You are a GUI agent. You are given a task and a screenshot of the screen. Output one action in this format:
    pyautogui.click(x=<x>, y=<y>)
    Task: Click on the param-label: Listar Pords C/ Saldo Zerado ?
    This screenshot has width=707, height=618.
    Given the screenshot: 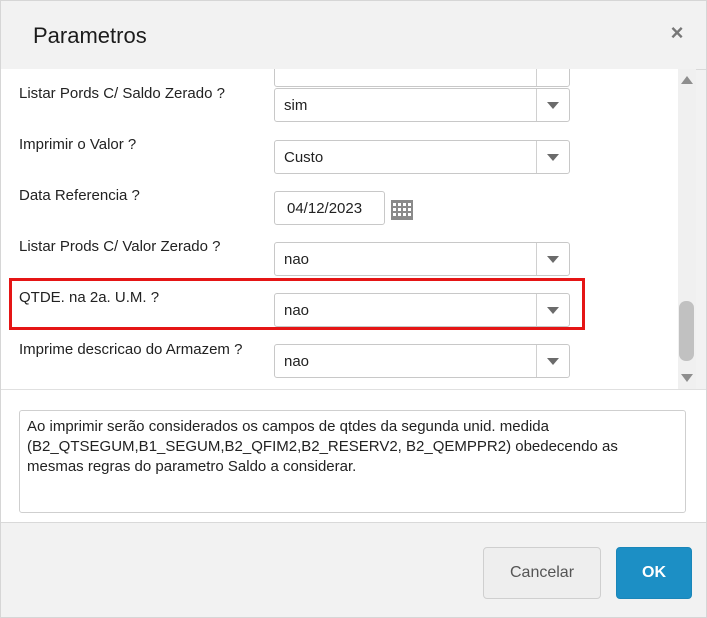 What is the action you would take?
    pyautogui.click(x=122, y=93)
    